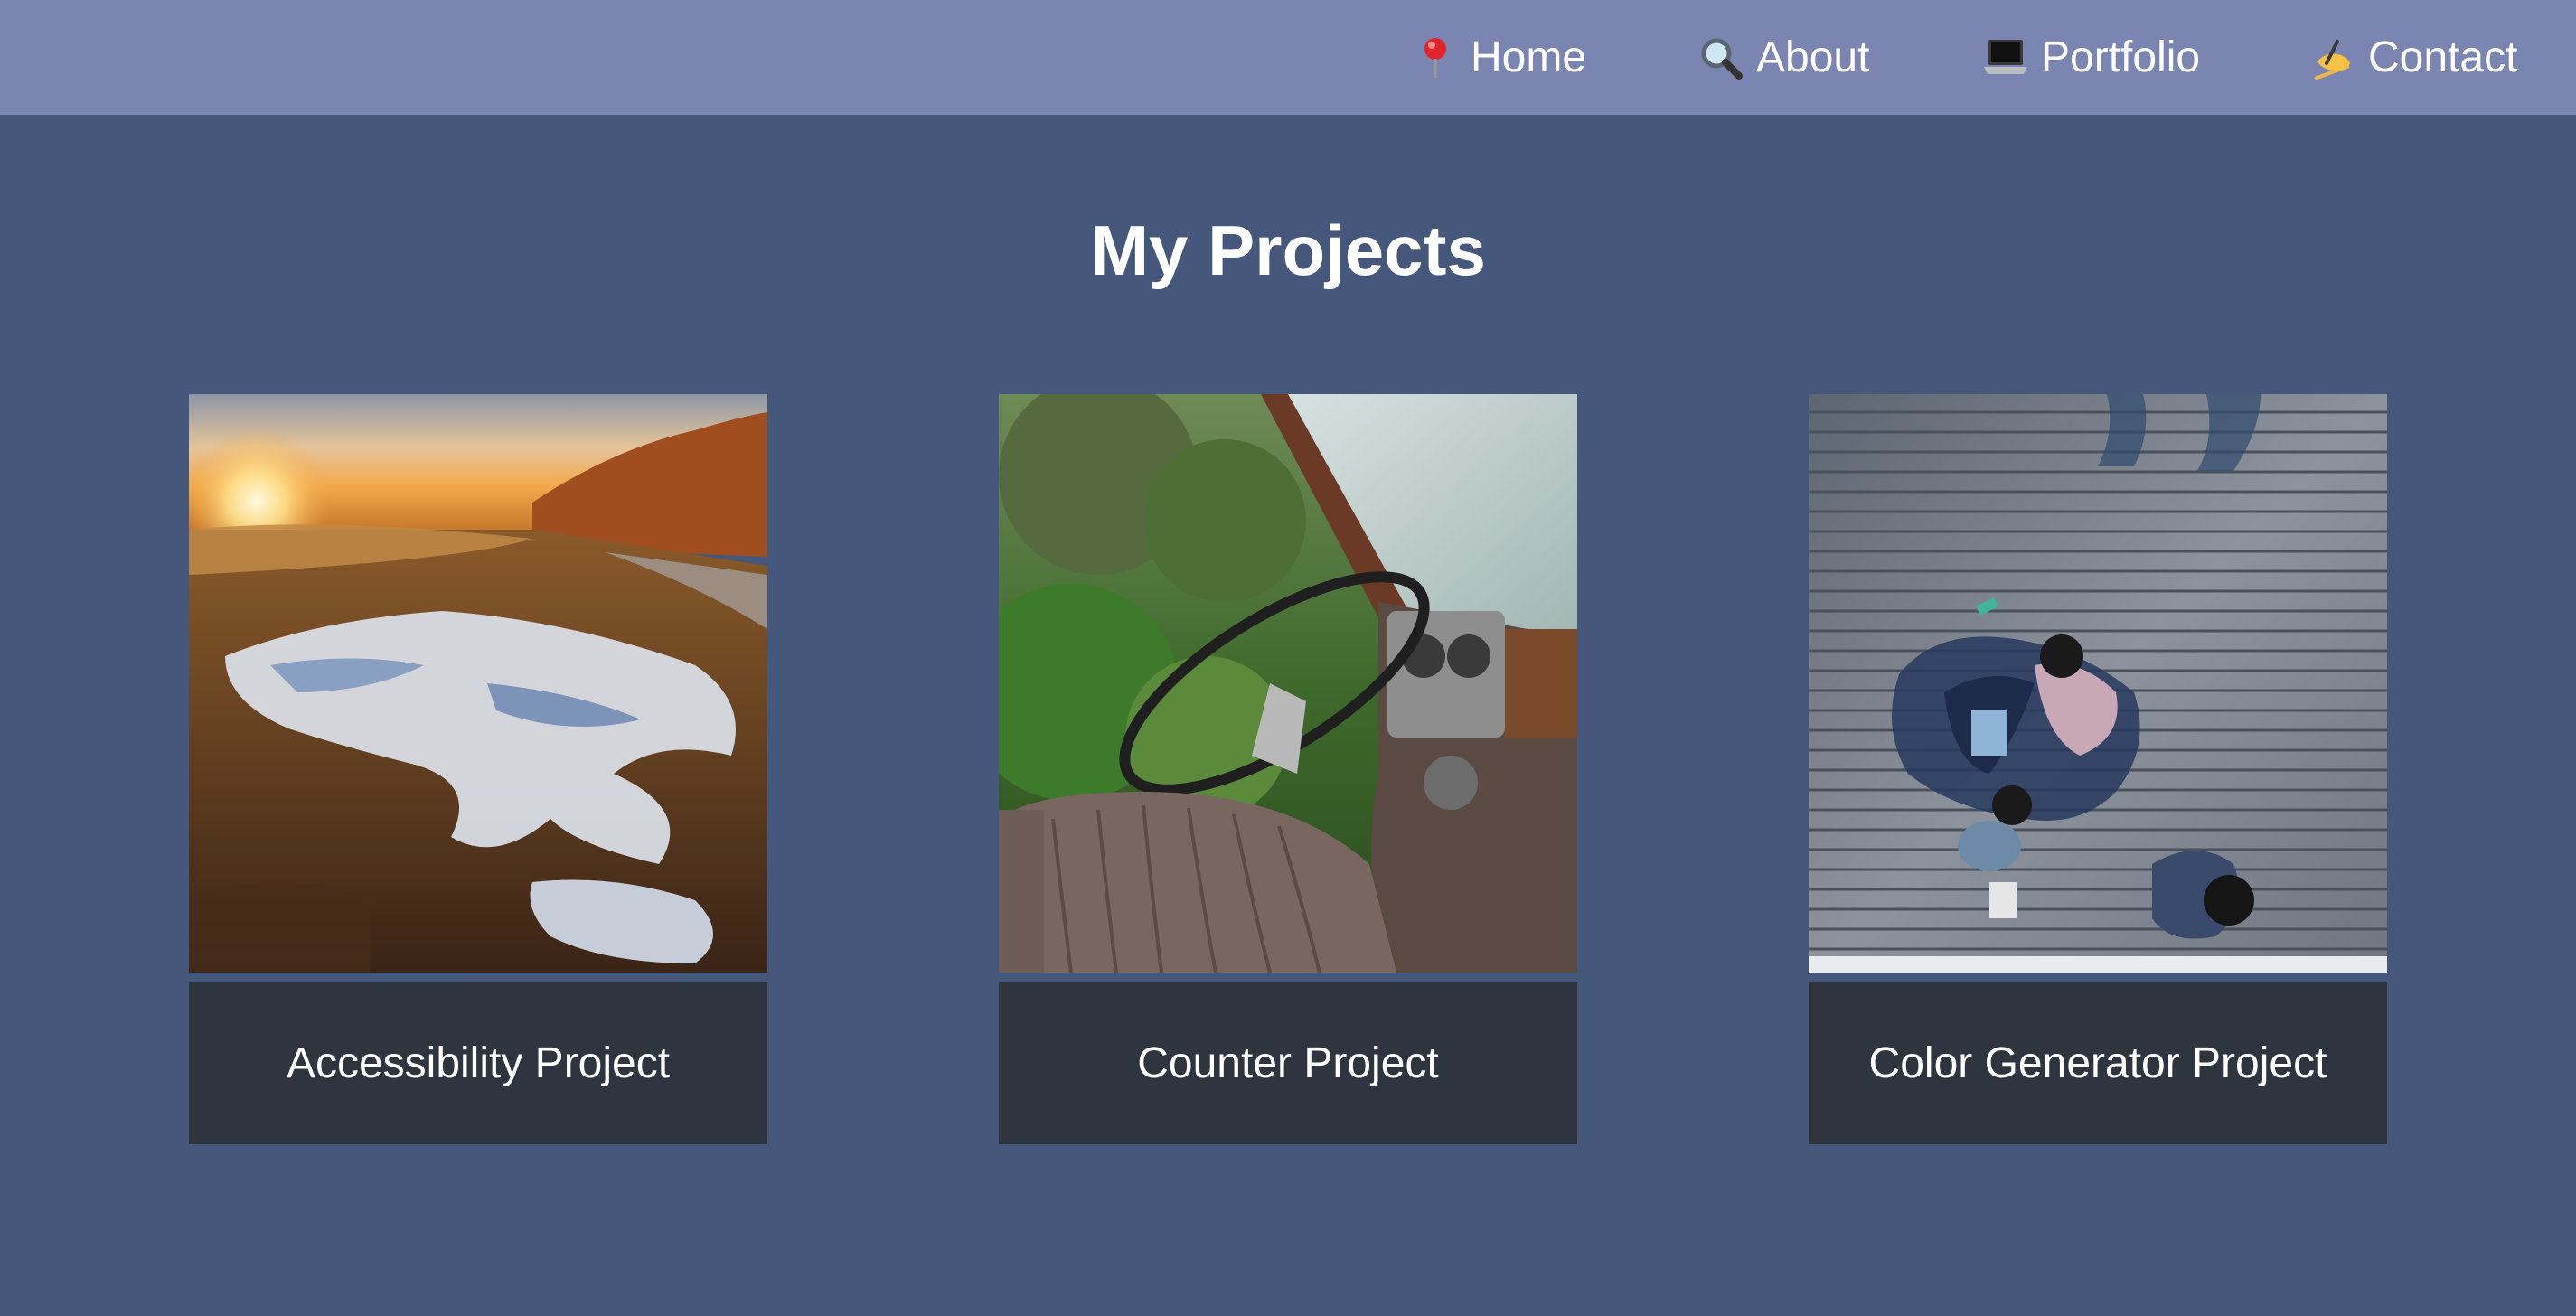  What do you see at coordinates (2098, 684) in the screenshot?
I see `people-on-boardwalk-photo` at bounding box center [2098, 684].